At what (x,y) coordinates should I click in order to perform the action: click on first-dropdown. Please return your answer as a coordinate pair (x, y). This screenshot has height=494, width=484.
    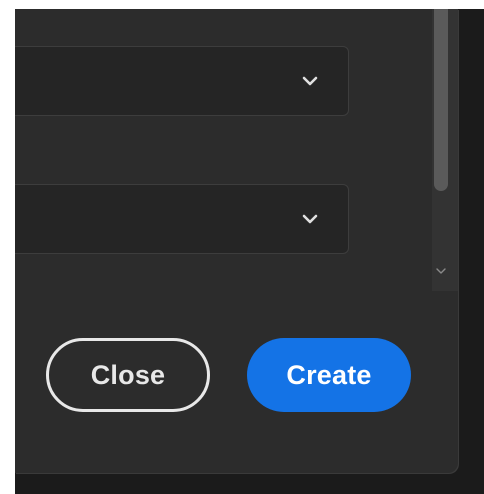
    Looking at the image, I should click on (182, 81).